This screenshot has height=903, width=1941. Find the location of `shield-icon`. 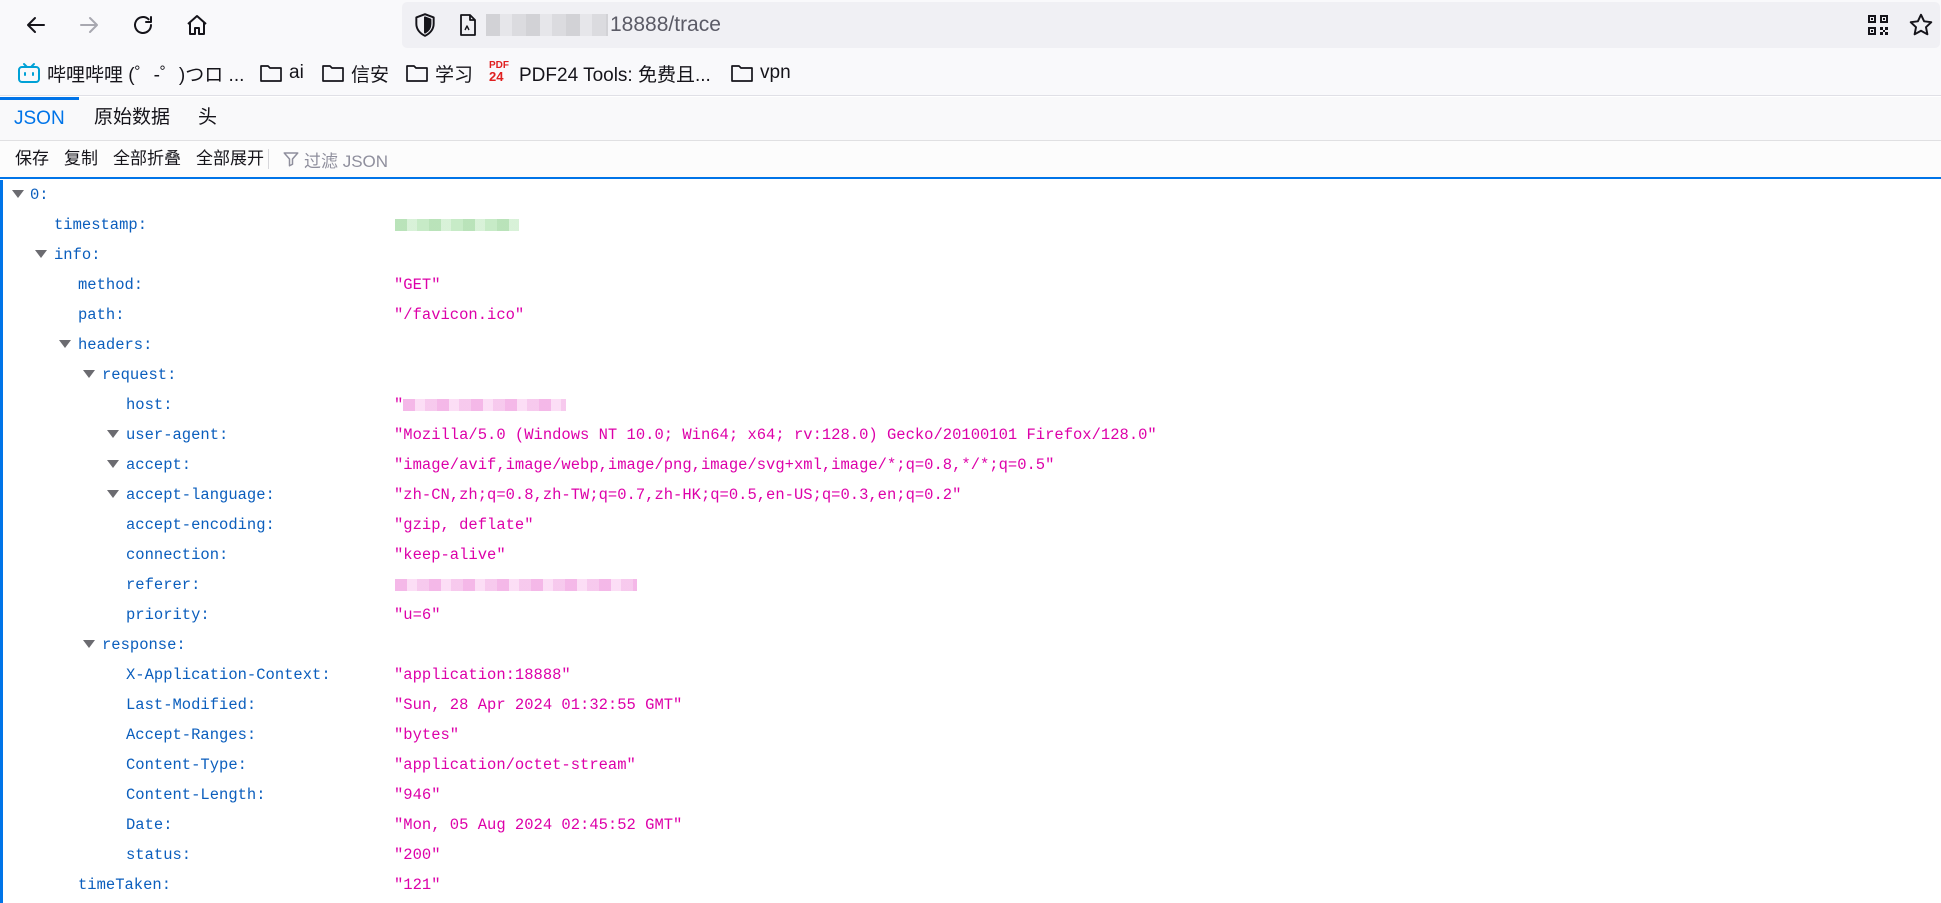

shield-icon is located at coordinates (425, 25).